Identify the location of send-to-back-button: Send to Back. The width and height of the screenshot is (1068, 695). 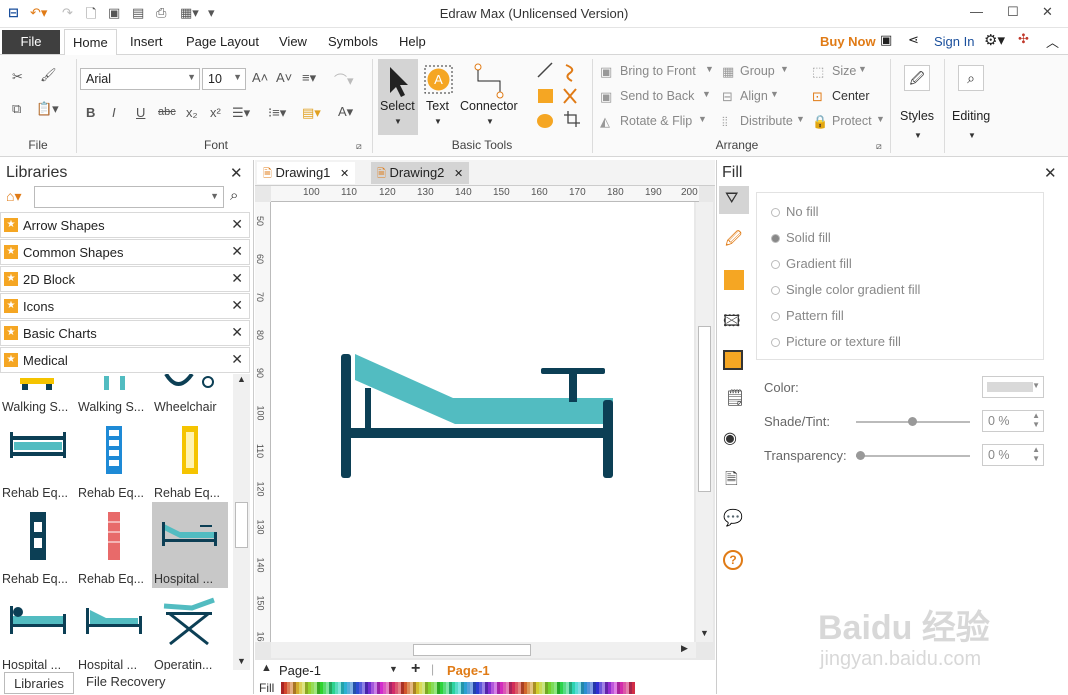
(657, 96).